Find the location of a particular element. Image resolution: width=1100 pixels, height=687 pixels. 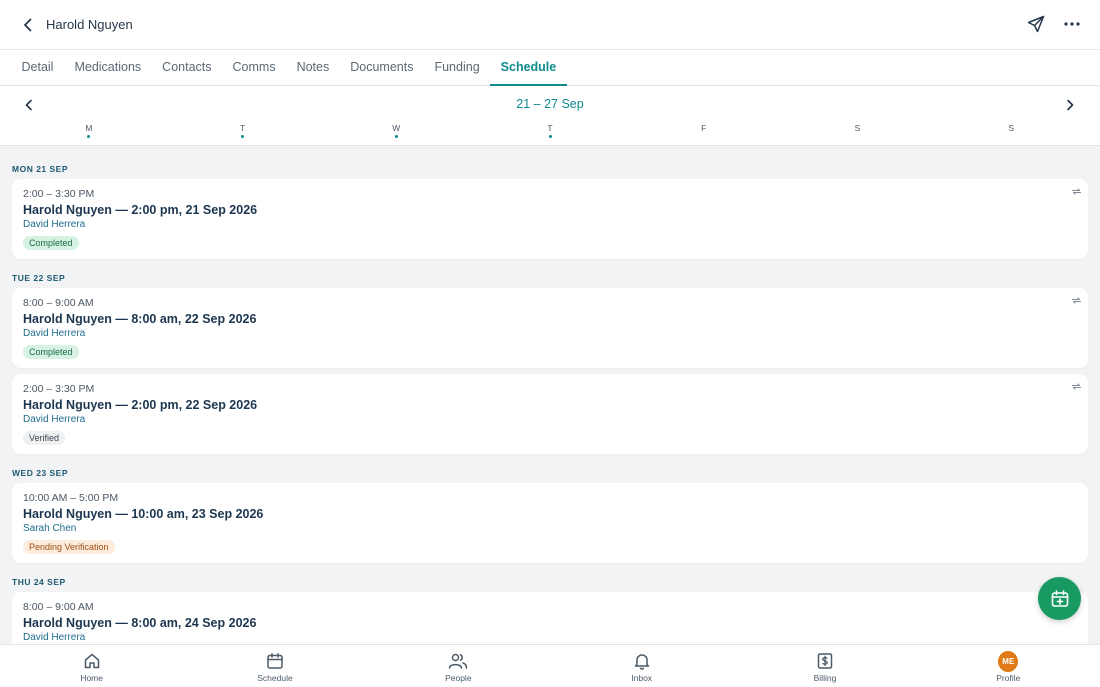

tab-documents: Documents is located at coordinates (382, 68).